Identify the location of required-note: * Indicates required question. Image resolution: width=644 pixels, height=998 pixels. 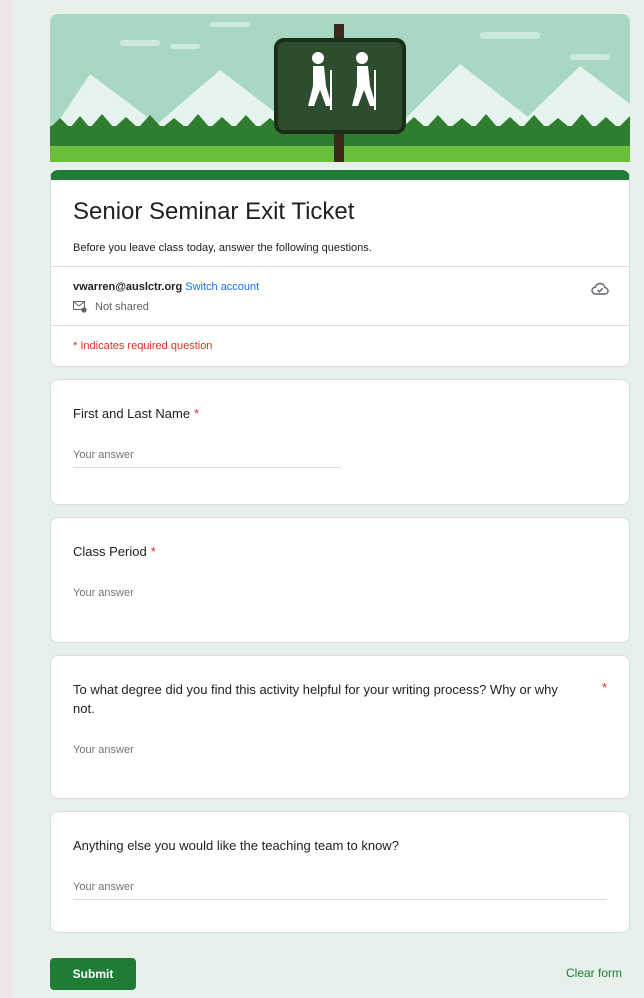
(143, 346).